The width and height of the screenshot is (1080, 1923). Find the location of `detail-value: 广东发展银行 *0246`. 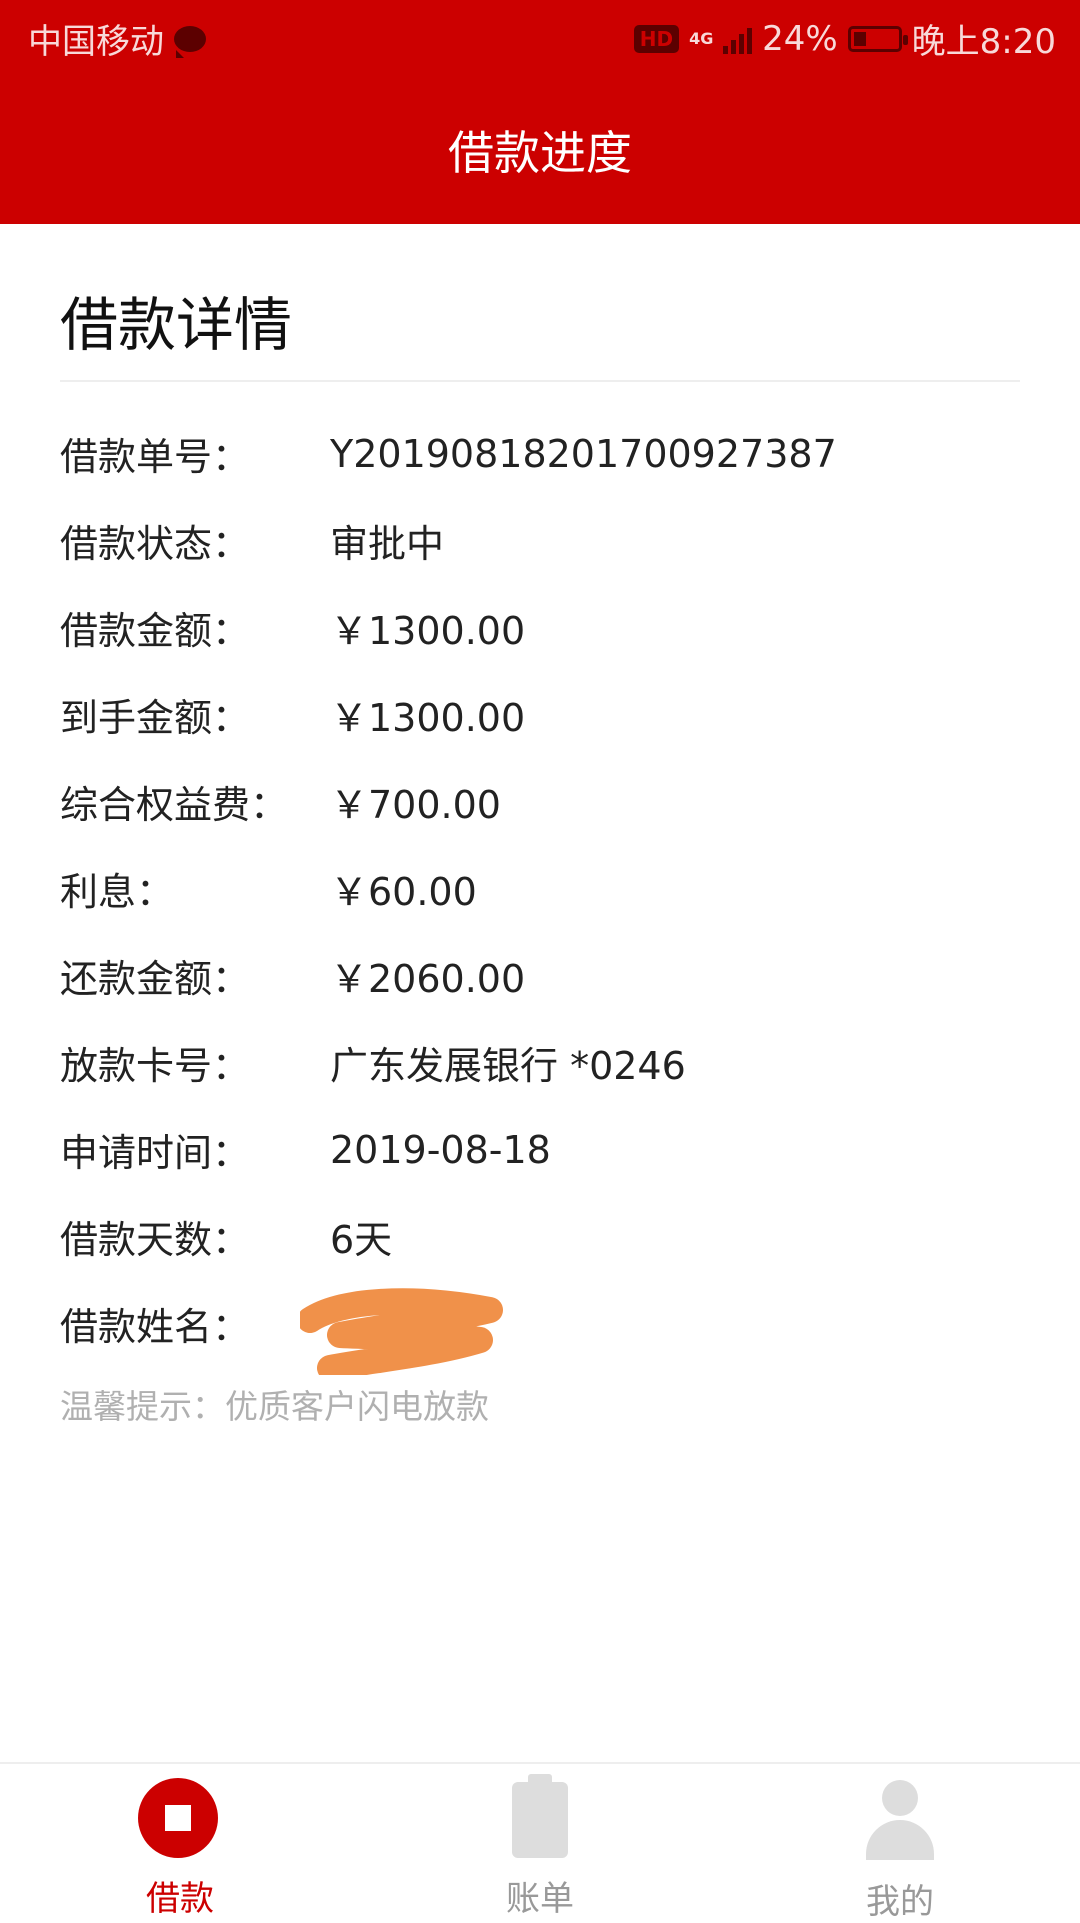

detail-value: 广东发展银行 *0246 is located at coordinates (508, 1066).